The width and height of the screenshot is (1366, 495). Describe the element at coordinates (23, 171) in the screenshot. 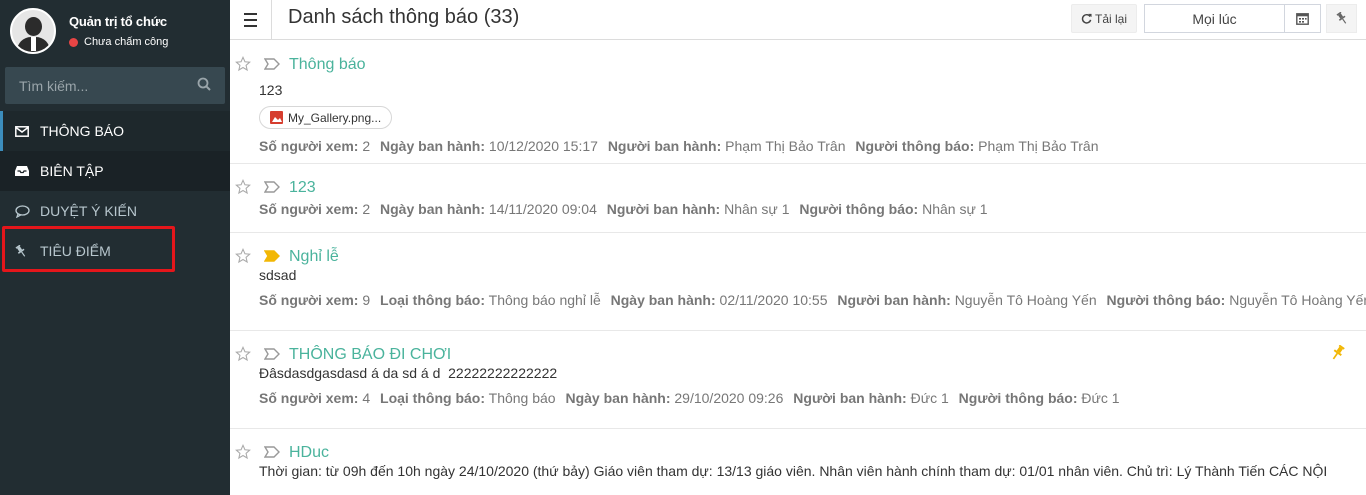

I see `inbox-icon` at that location.